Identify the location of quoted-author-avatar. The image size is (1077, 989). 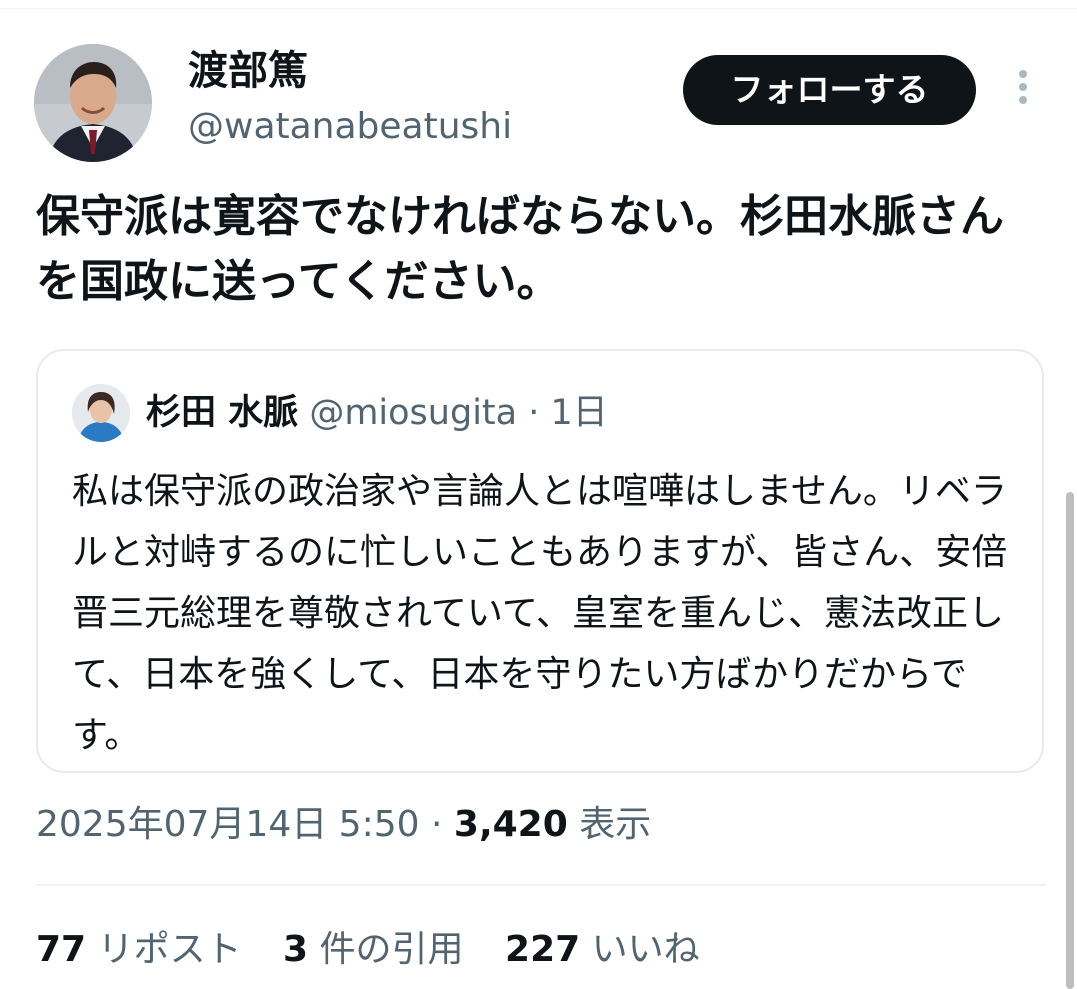
(101, 413).